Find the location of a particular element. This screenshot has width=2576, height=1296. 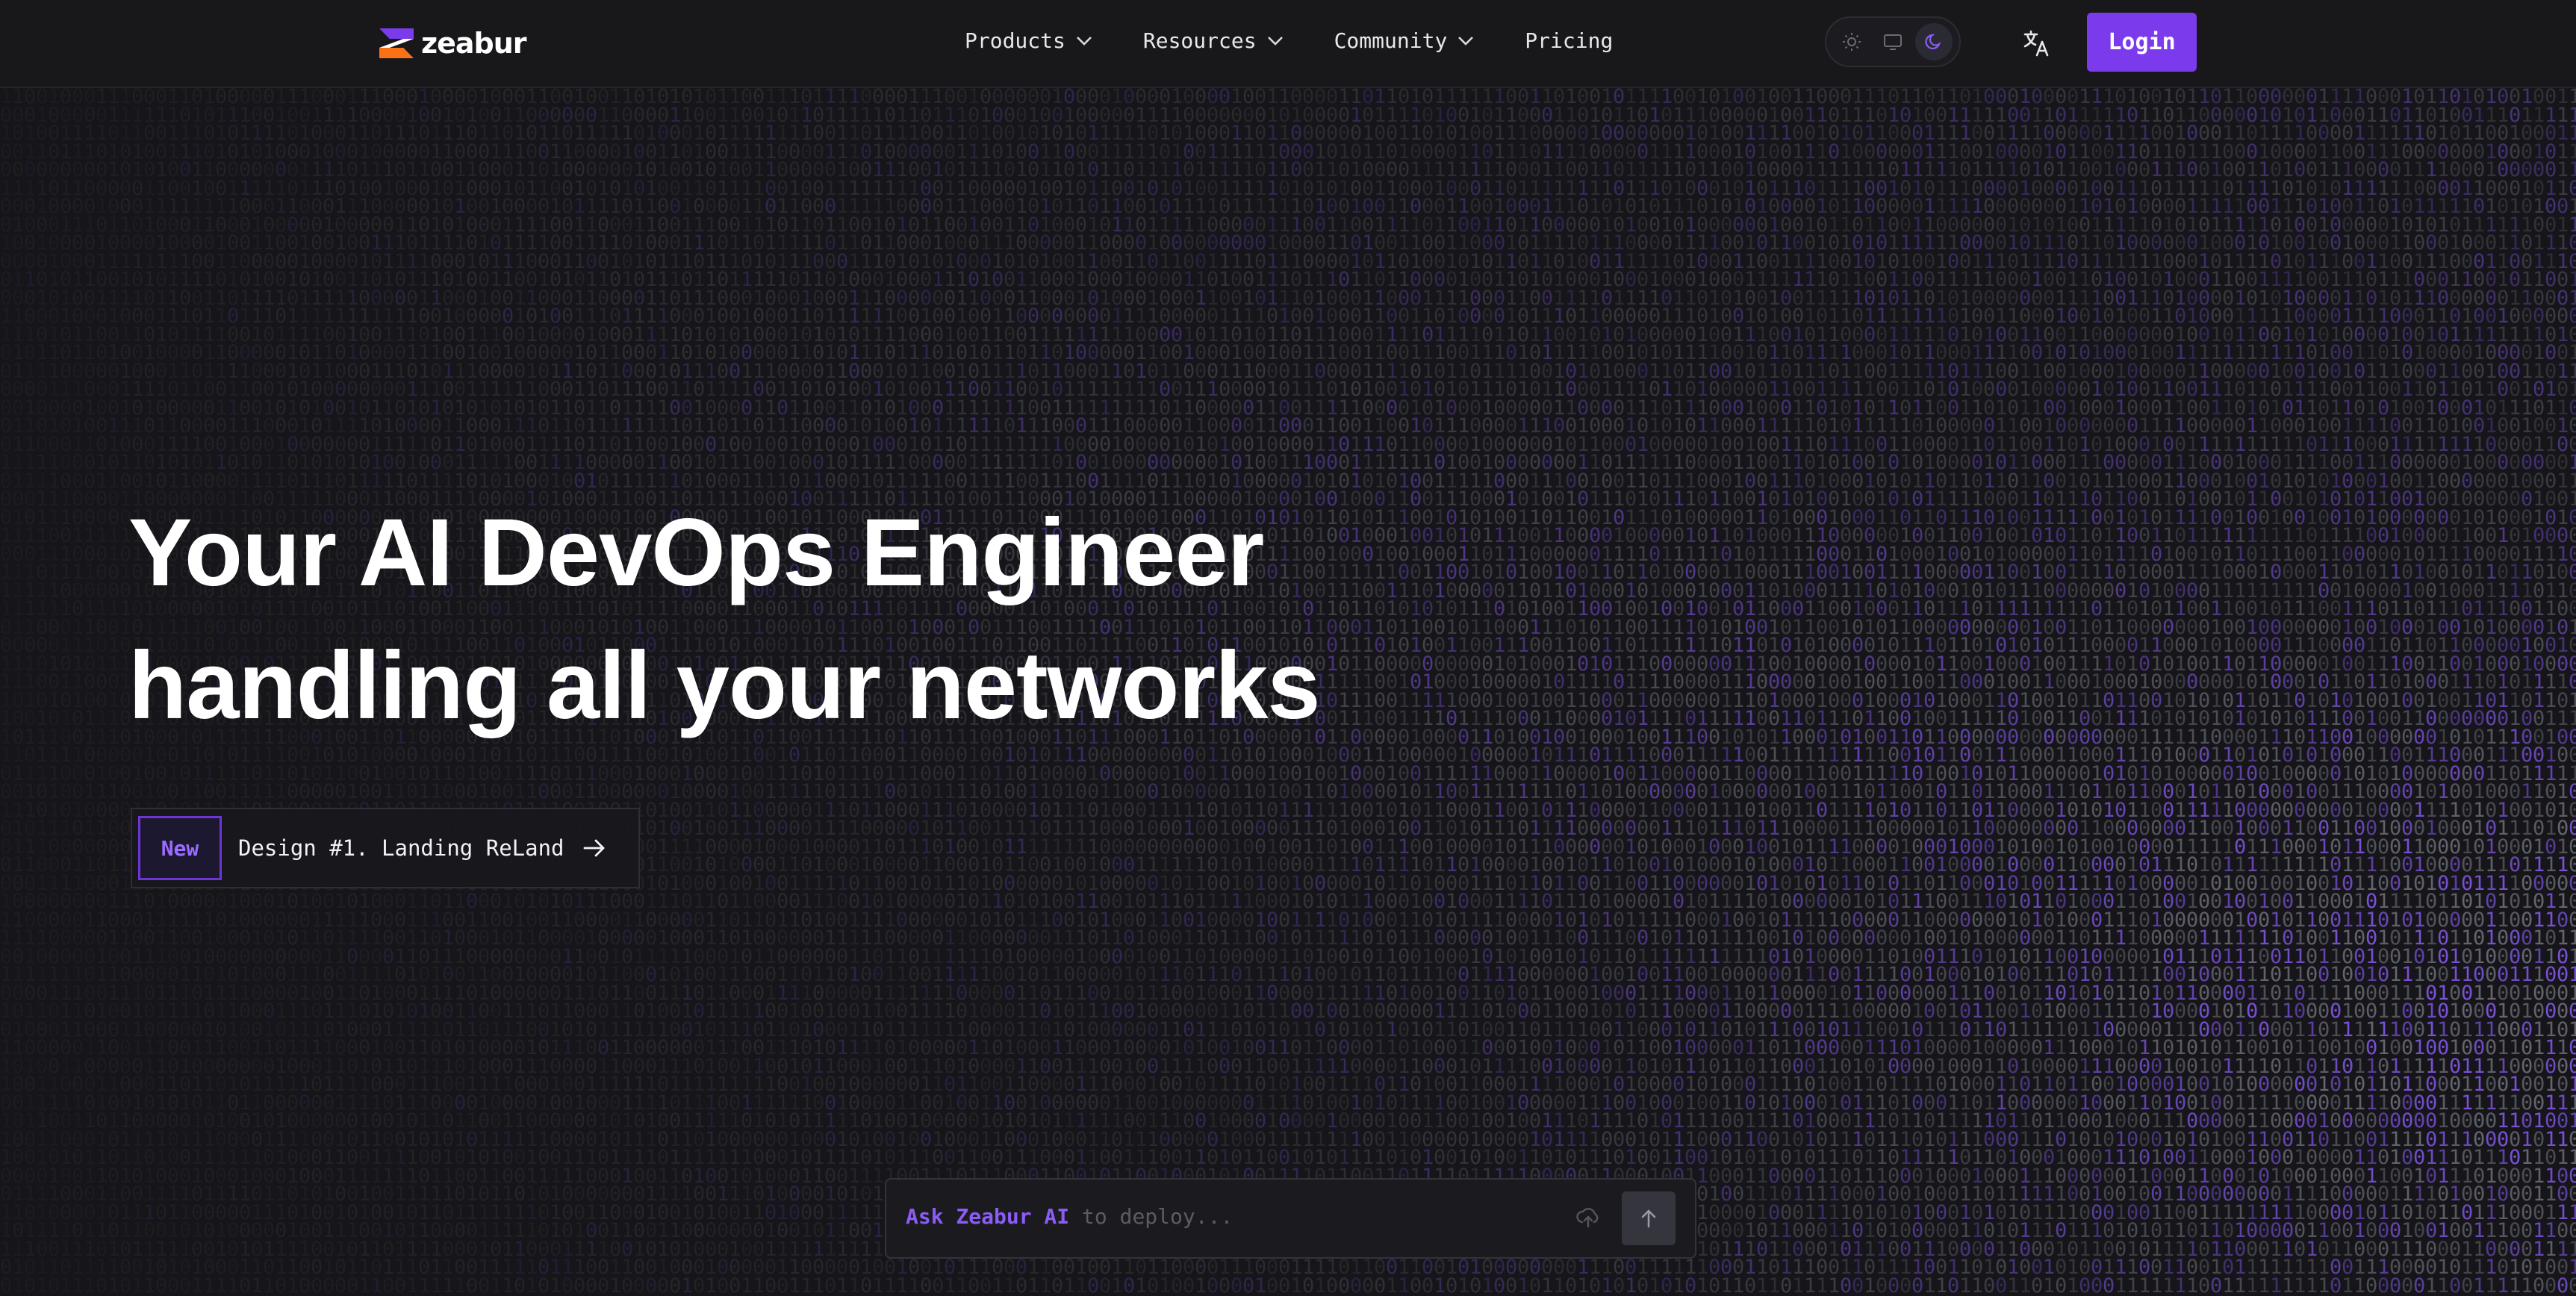

nav-item-label: Community is located at coordinates (1391, 40).